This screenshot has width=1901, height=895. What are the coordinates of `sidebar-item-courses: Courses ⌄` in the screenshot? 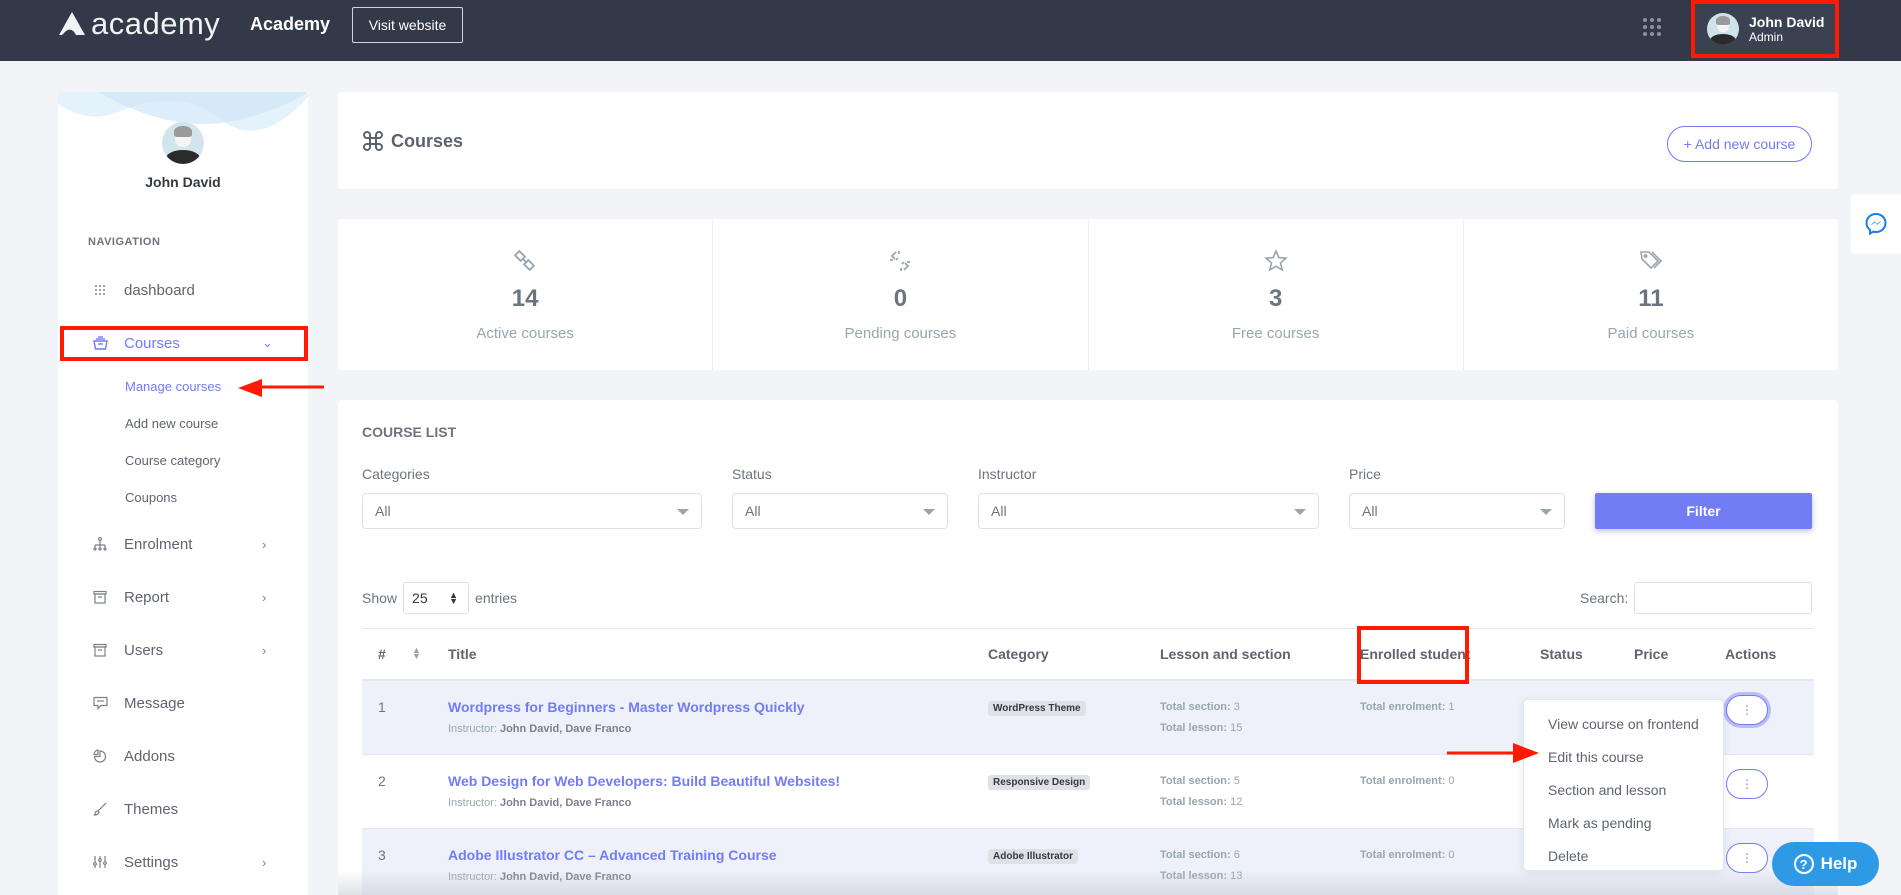 It's located at (183, 343).